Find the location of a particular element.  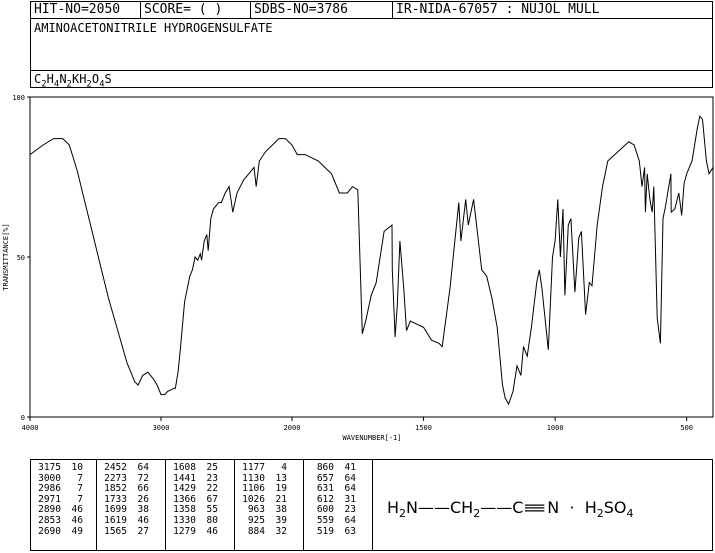

peak-column: 860 41 657 64 631 64 612 31 600 23 559 64 519 63 is located at coordinates (338, 505).